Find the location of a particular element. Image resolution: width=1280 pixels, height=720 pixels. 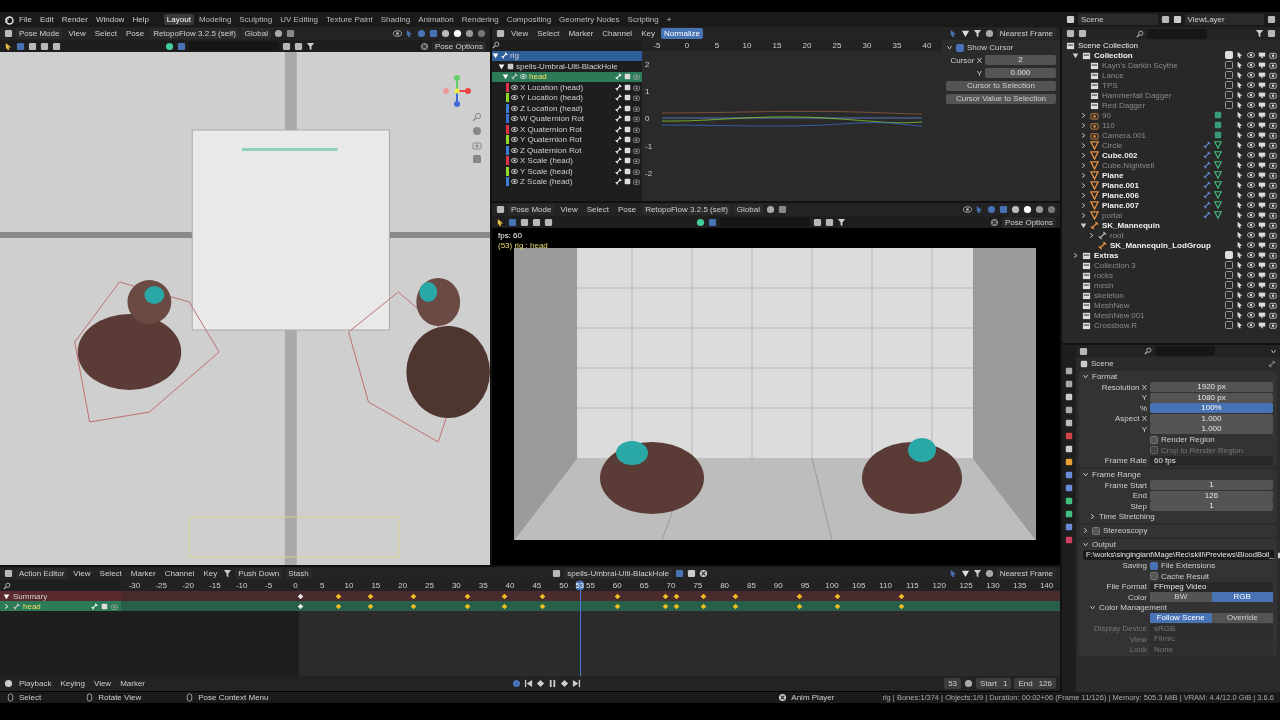

search-field is located at coordinates (1184, 351).